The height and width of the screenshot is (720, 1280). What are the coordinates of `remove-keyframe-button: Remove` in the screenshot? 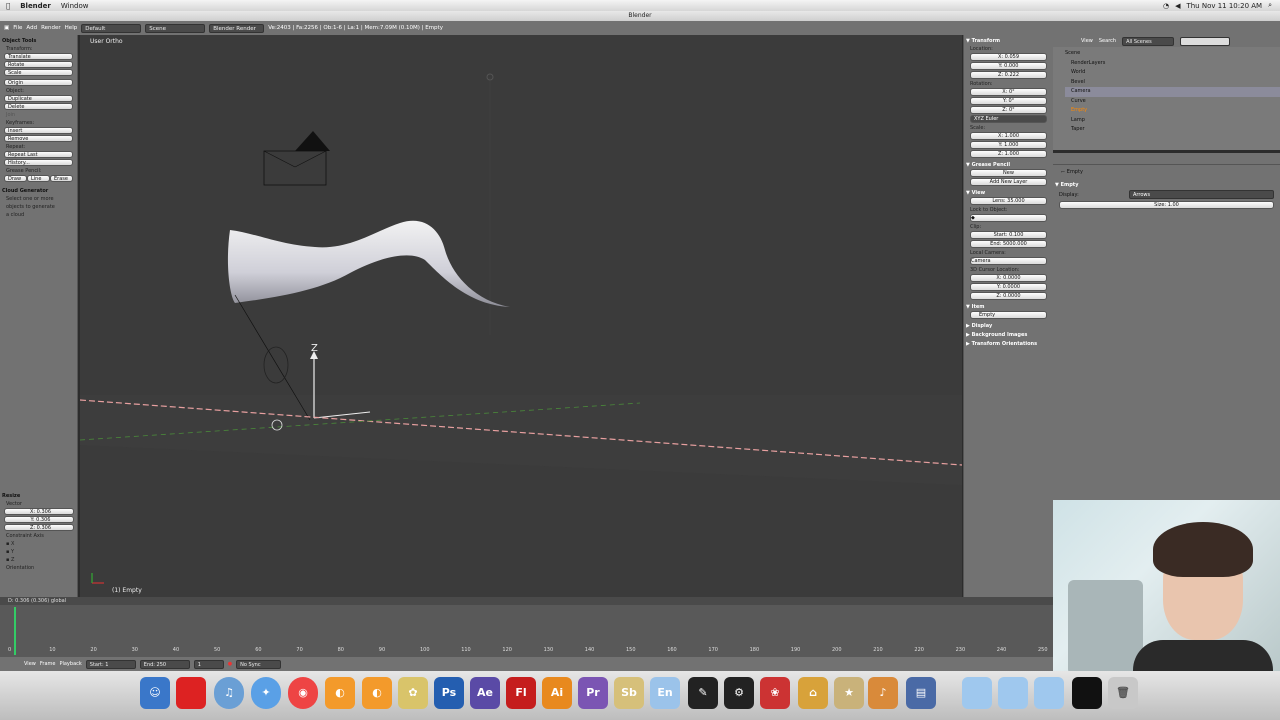 It's located at (38, 138).